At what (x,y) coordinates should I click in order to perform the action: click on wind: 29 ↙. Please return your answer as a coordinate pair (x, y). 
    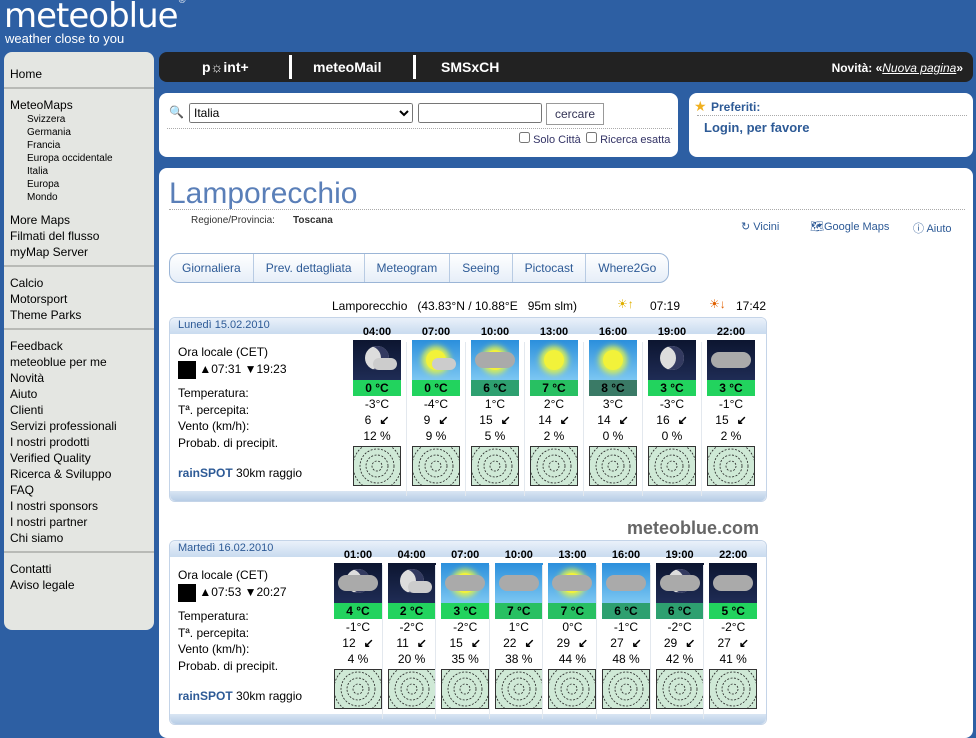
    Looking at the image, I should click on (572, 643).